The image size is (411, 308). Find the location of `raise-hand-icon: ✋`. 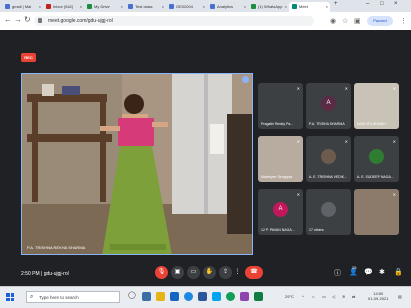

raise-hand-icon: ✋ is located at coordinates (209, 272).